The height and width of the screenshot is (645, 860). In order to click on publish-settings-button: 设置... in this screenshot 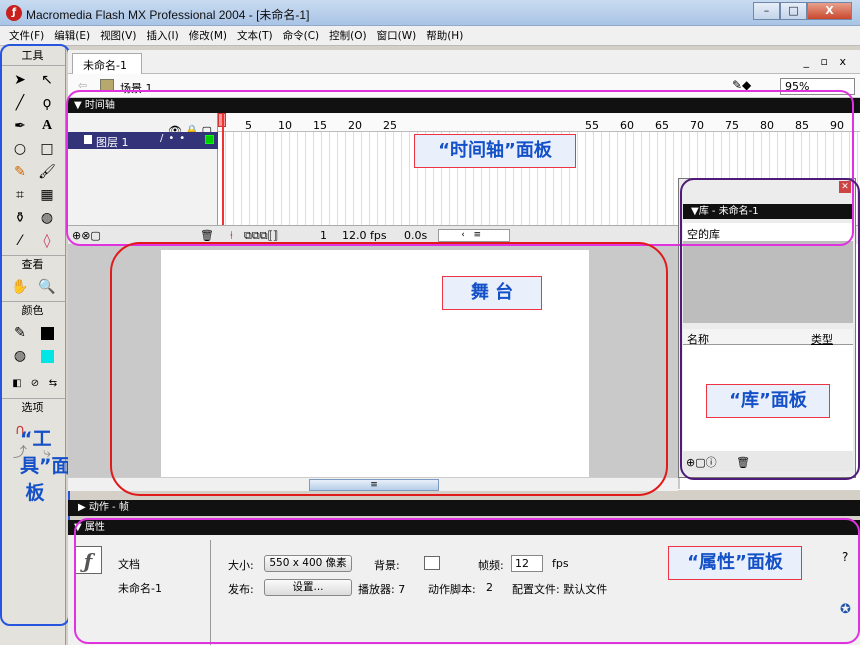, I will do `click(308, 587)`.